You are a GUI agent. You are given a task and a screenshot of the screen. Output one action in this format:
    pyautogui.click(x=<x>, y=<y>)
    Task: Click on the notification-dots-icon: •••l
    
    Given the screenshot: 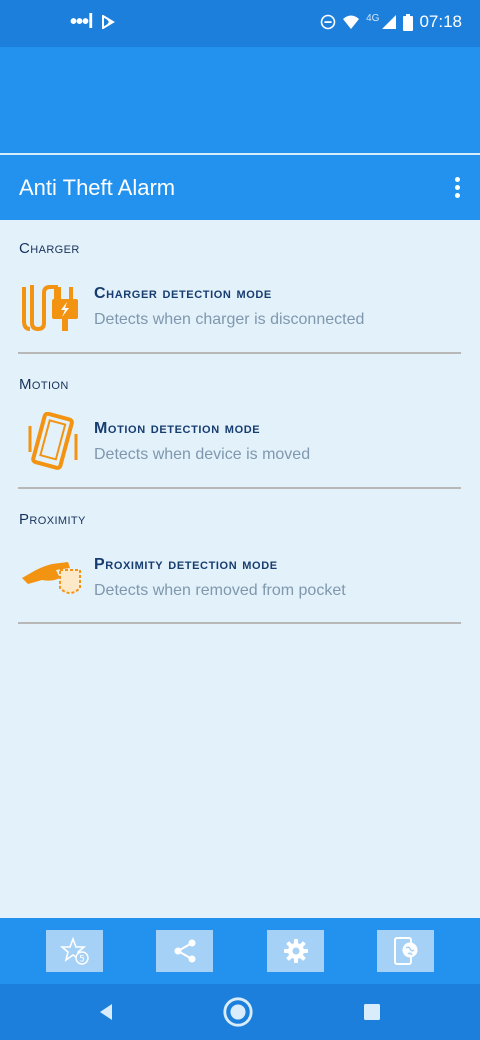 What is the action you would take?
    pyautogui.click(x=82, y=22)
    